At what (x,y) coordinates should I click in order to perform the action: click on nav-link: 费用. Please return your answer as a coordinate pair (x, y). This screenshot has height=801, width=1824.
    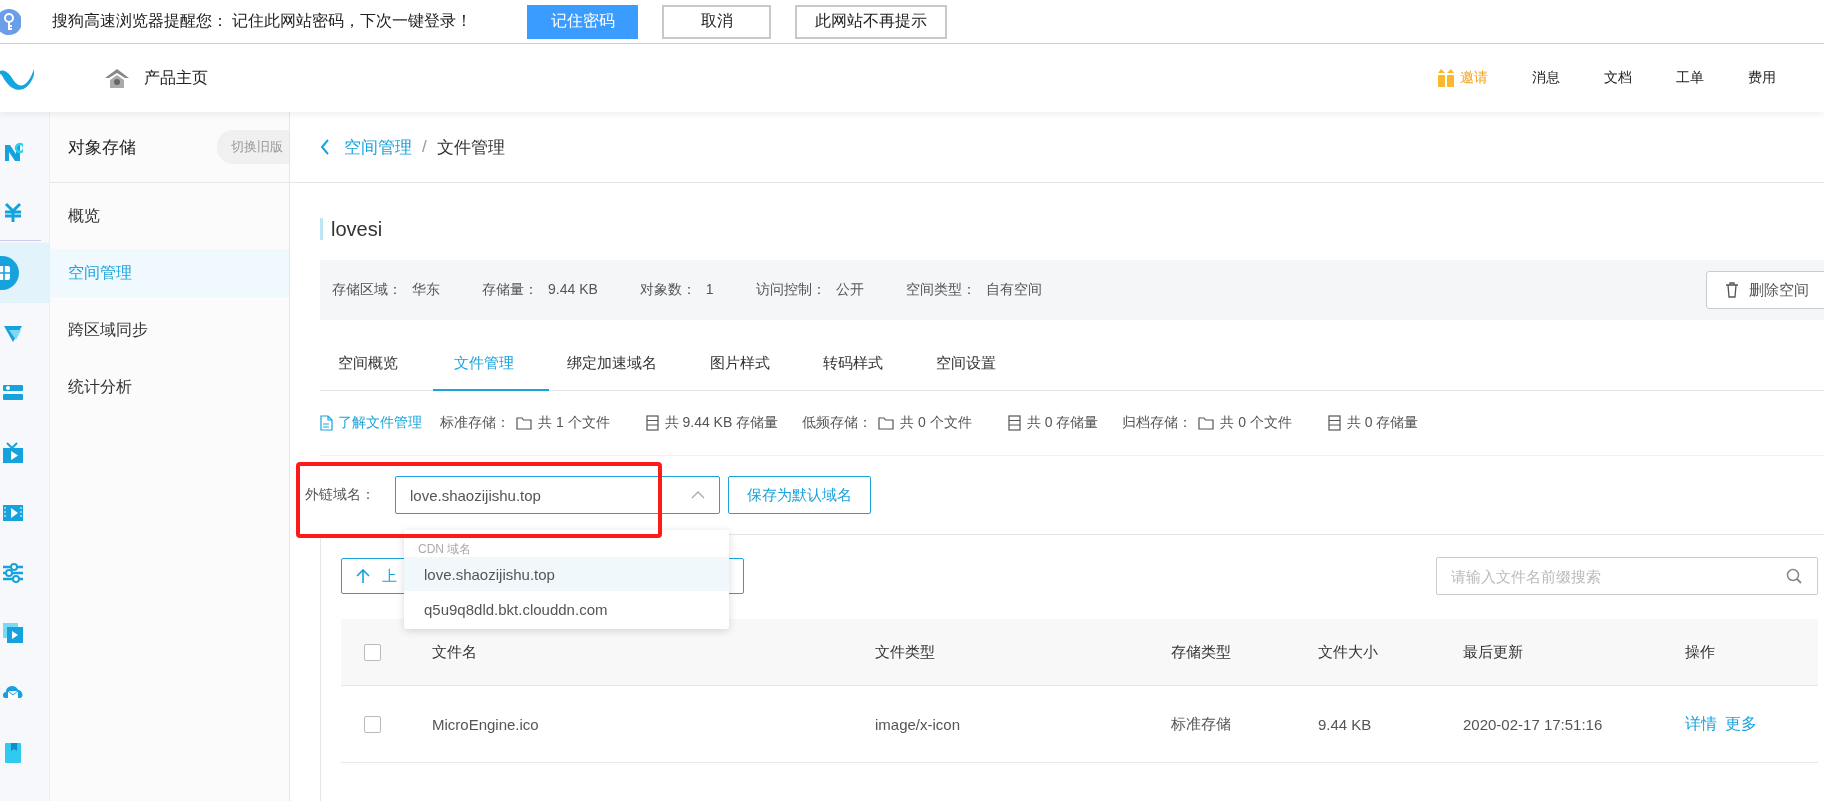
    Looking at the image, I should click on (1762, 78).